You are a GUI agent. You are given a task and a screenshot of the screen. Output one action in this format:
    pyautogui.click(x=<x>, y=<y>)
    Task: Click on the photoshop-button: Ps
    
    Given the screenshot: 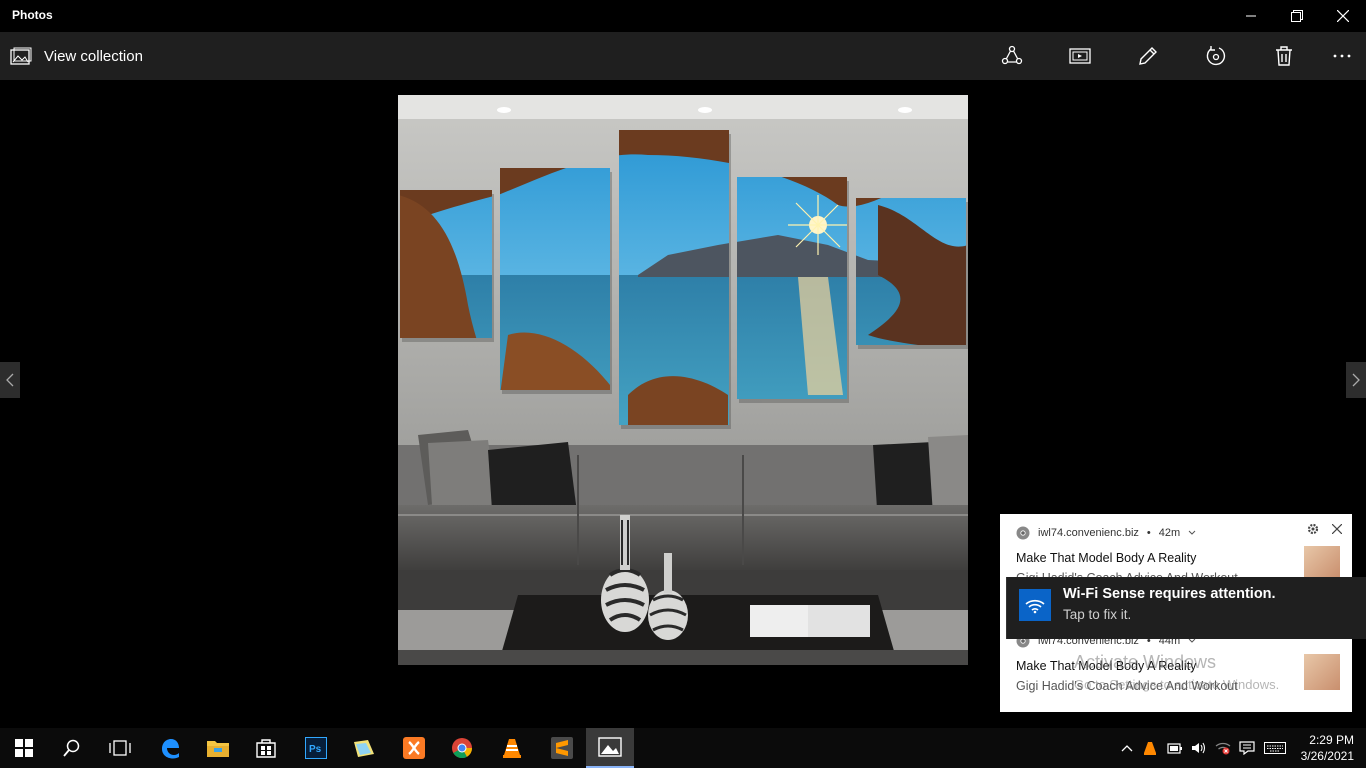 What is the action you would take?
    pyautogui.click(x=316, y=748)
    